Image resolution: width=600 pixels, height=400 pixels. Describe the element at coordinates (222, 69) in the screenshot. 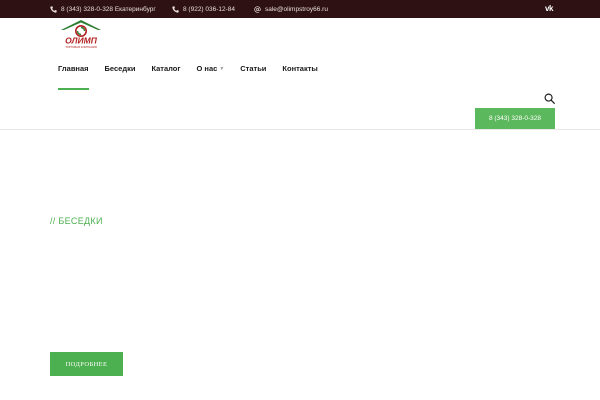

I see `chevron-down-icon: ▼` at that location.